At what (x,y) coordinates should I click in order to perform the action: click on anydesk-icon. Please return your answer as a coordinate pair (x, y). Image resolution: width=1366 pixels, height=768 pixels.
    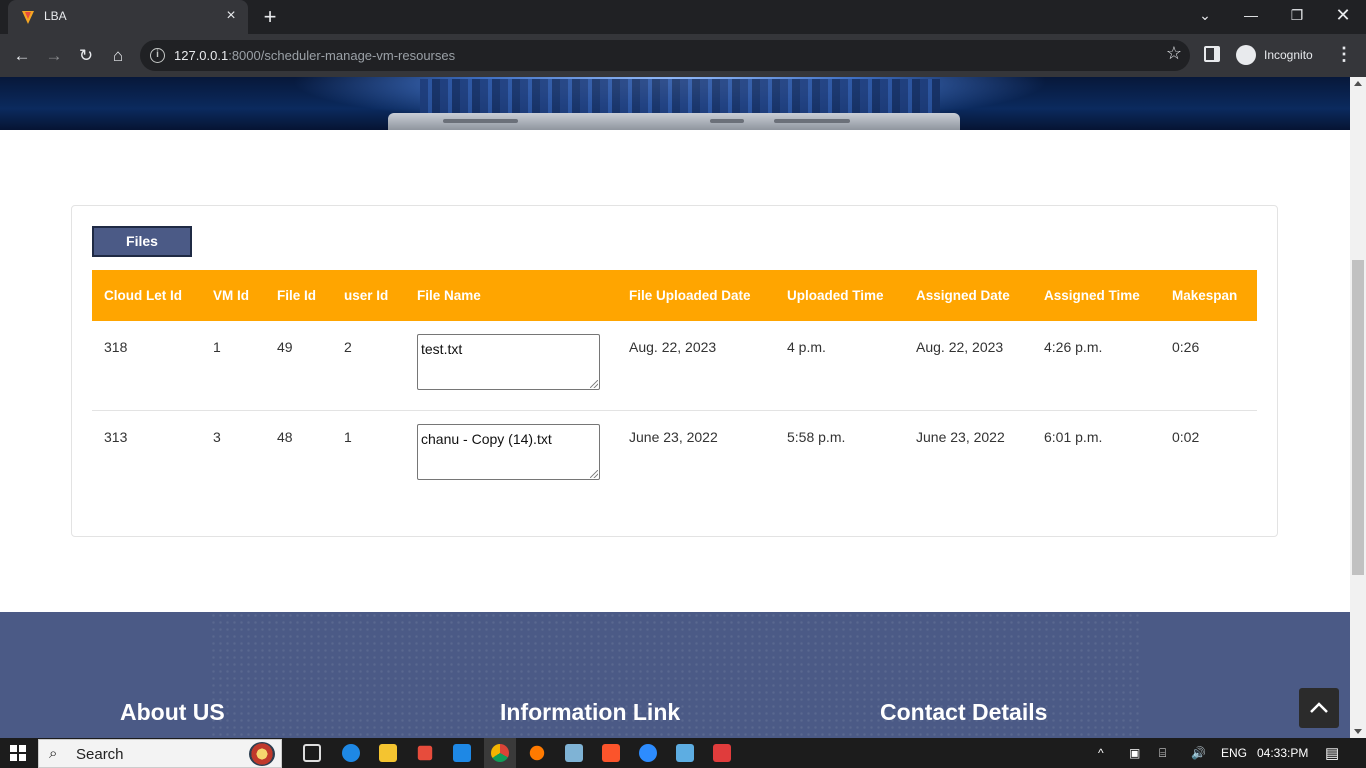
    Looking at the image, I should click on (722, 753).